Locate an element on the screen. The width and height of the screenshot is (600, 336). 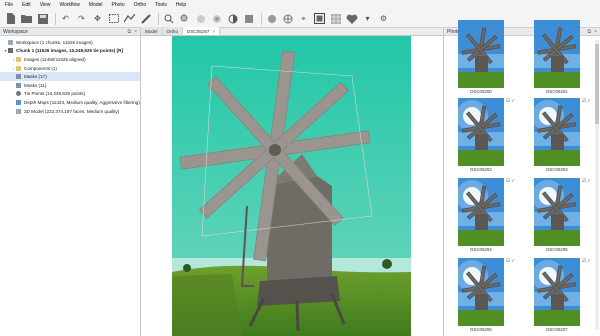
photos-scrollbar is located at coordinates (597, 185).